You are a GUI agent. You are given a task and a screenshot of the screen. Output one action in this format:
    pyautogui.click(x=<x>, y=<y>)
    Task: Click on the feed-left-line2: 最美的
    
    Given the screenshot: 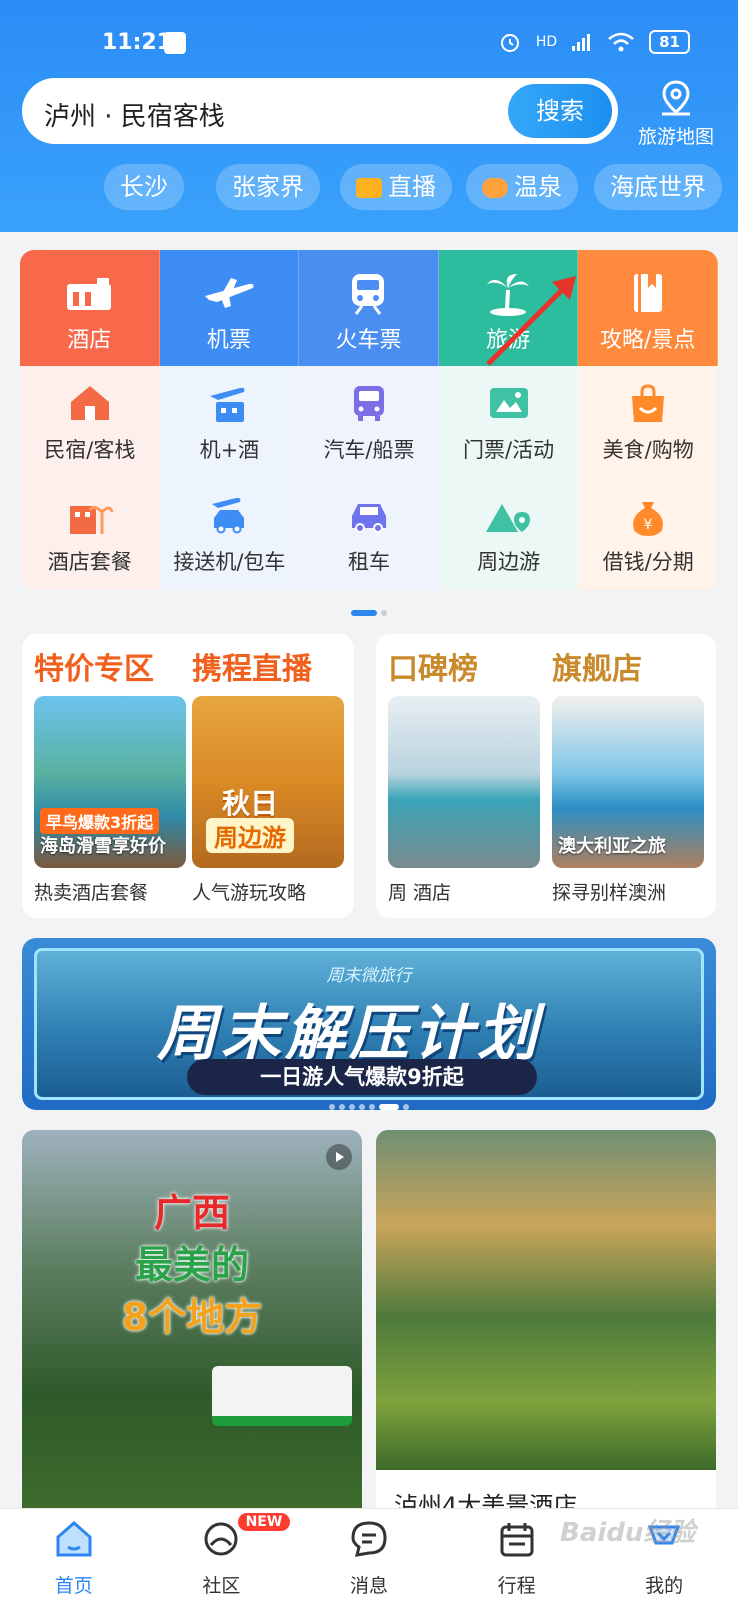 What is the action you would take?
    pyautogui.click(x=191, y=1265)
    